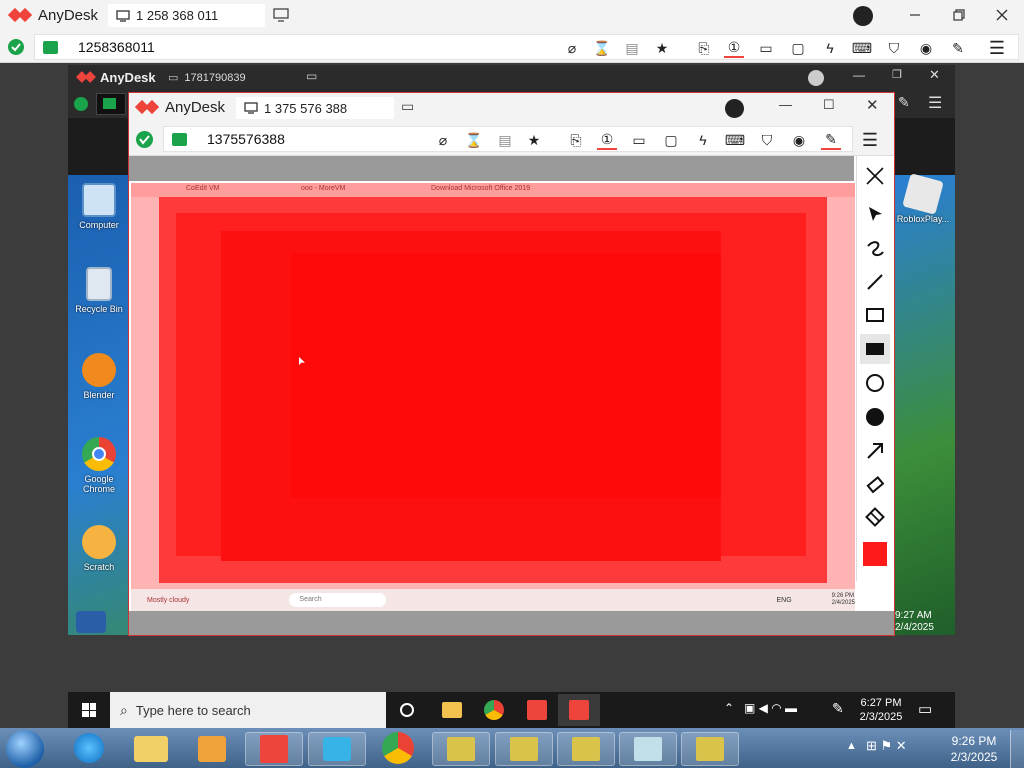  Describe the element at coordinates (186, 15) in the screenshot. I see `outer-session-tab: 1 258 368 011` at that location.